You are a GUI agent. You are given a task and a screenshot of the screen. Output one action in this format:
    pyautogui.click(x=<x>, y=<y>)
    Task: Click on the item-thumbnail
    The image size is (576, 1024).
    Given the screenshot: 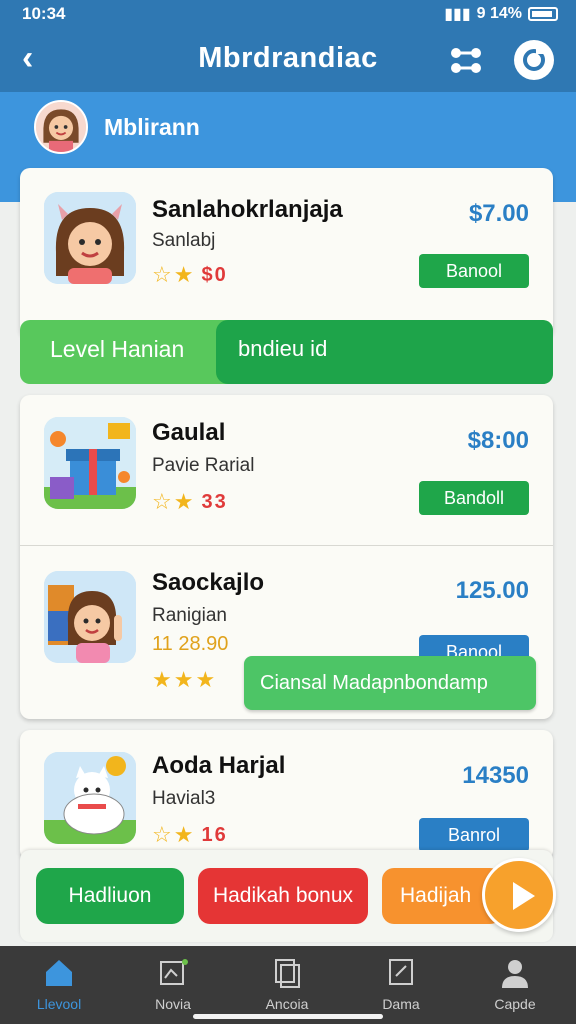 What is the action you would take?
    pyautogui.click(x=90, y=238)
    